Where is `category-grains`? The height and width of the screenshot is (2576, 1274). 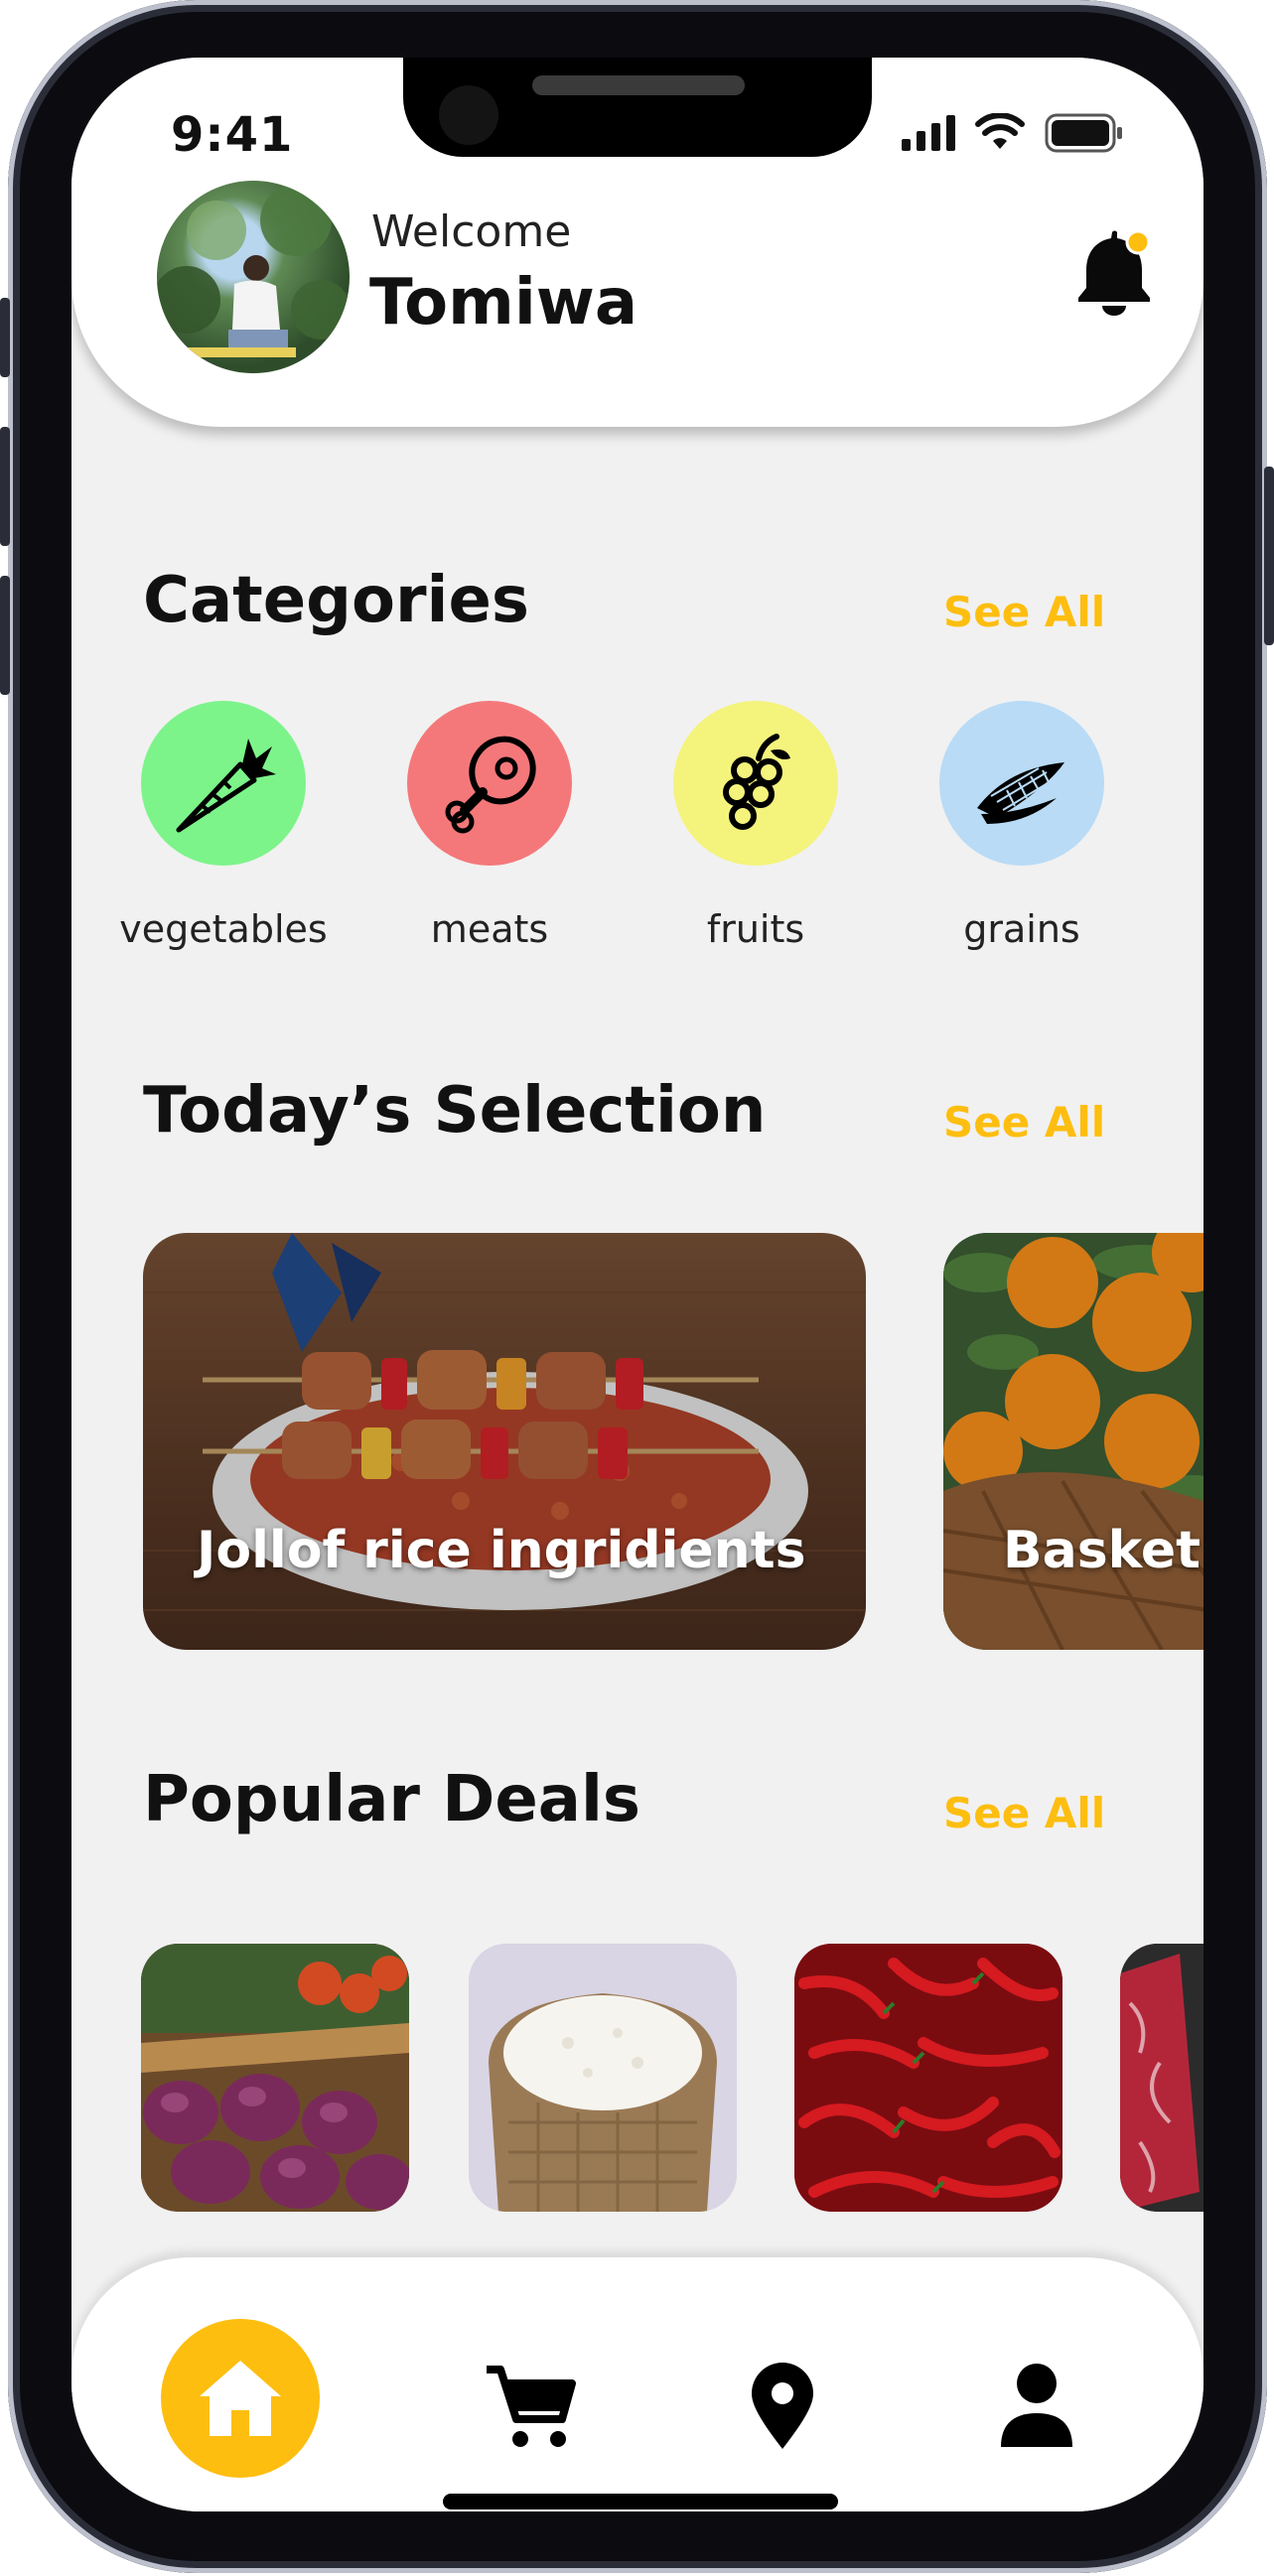 category-grains is located at coordinates (1021, 784).